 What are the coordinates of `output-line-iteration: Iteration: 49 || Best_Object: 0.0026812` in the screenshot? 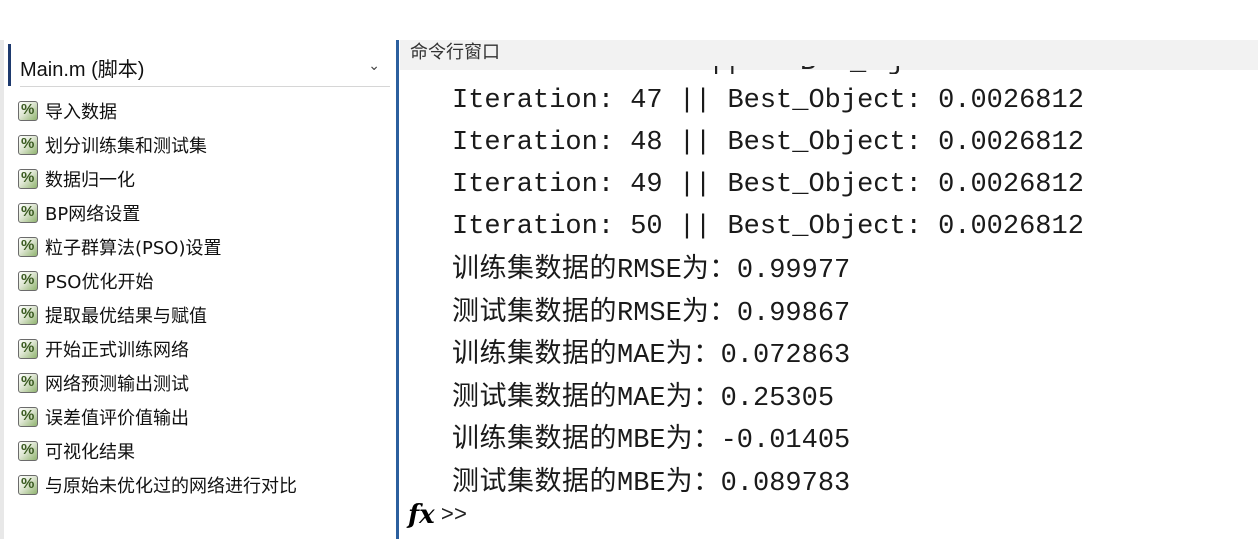 It's located at (768, 185).